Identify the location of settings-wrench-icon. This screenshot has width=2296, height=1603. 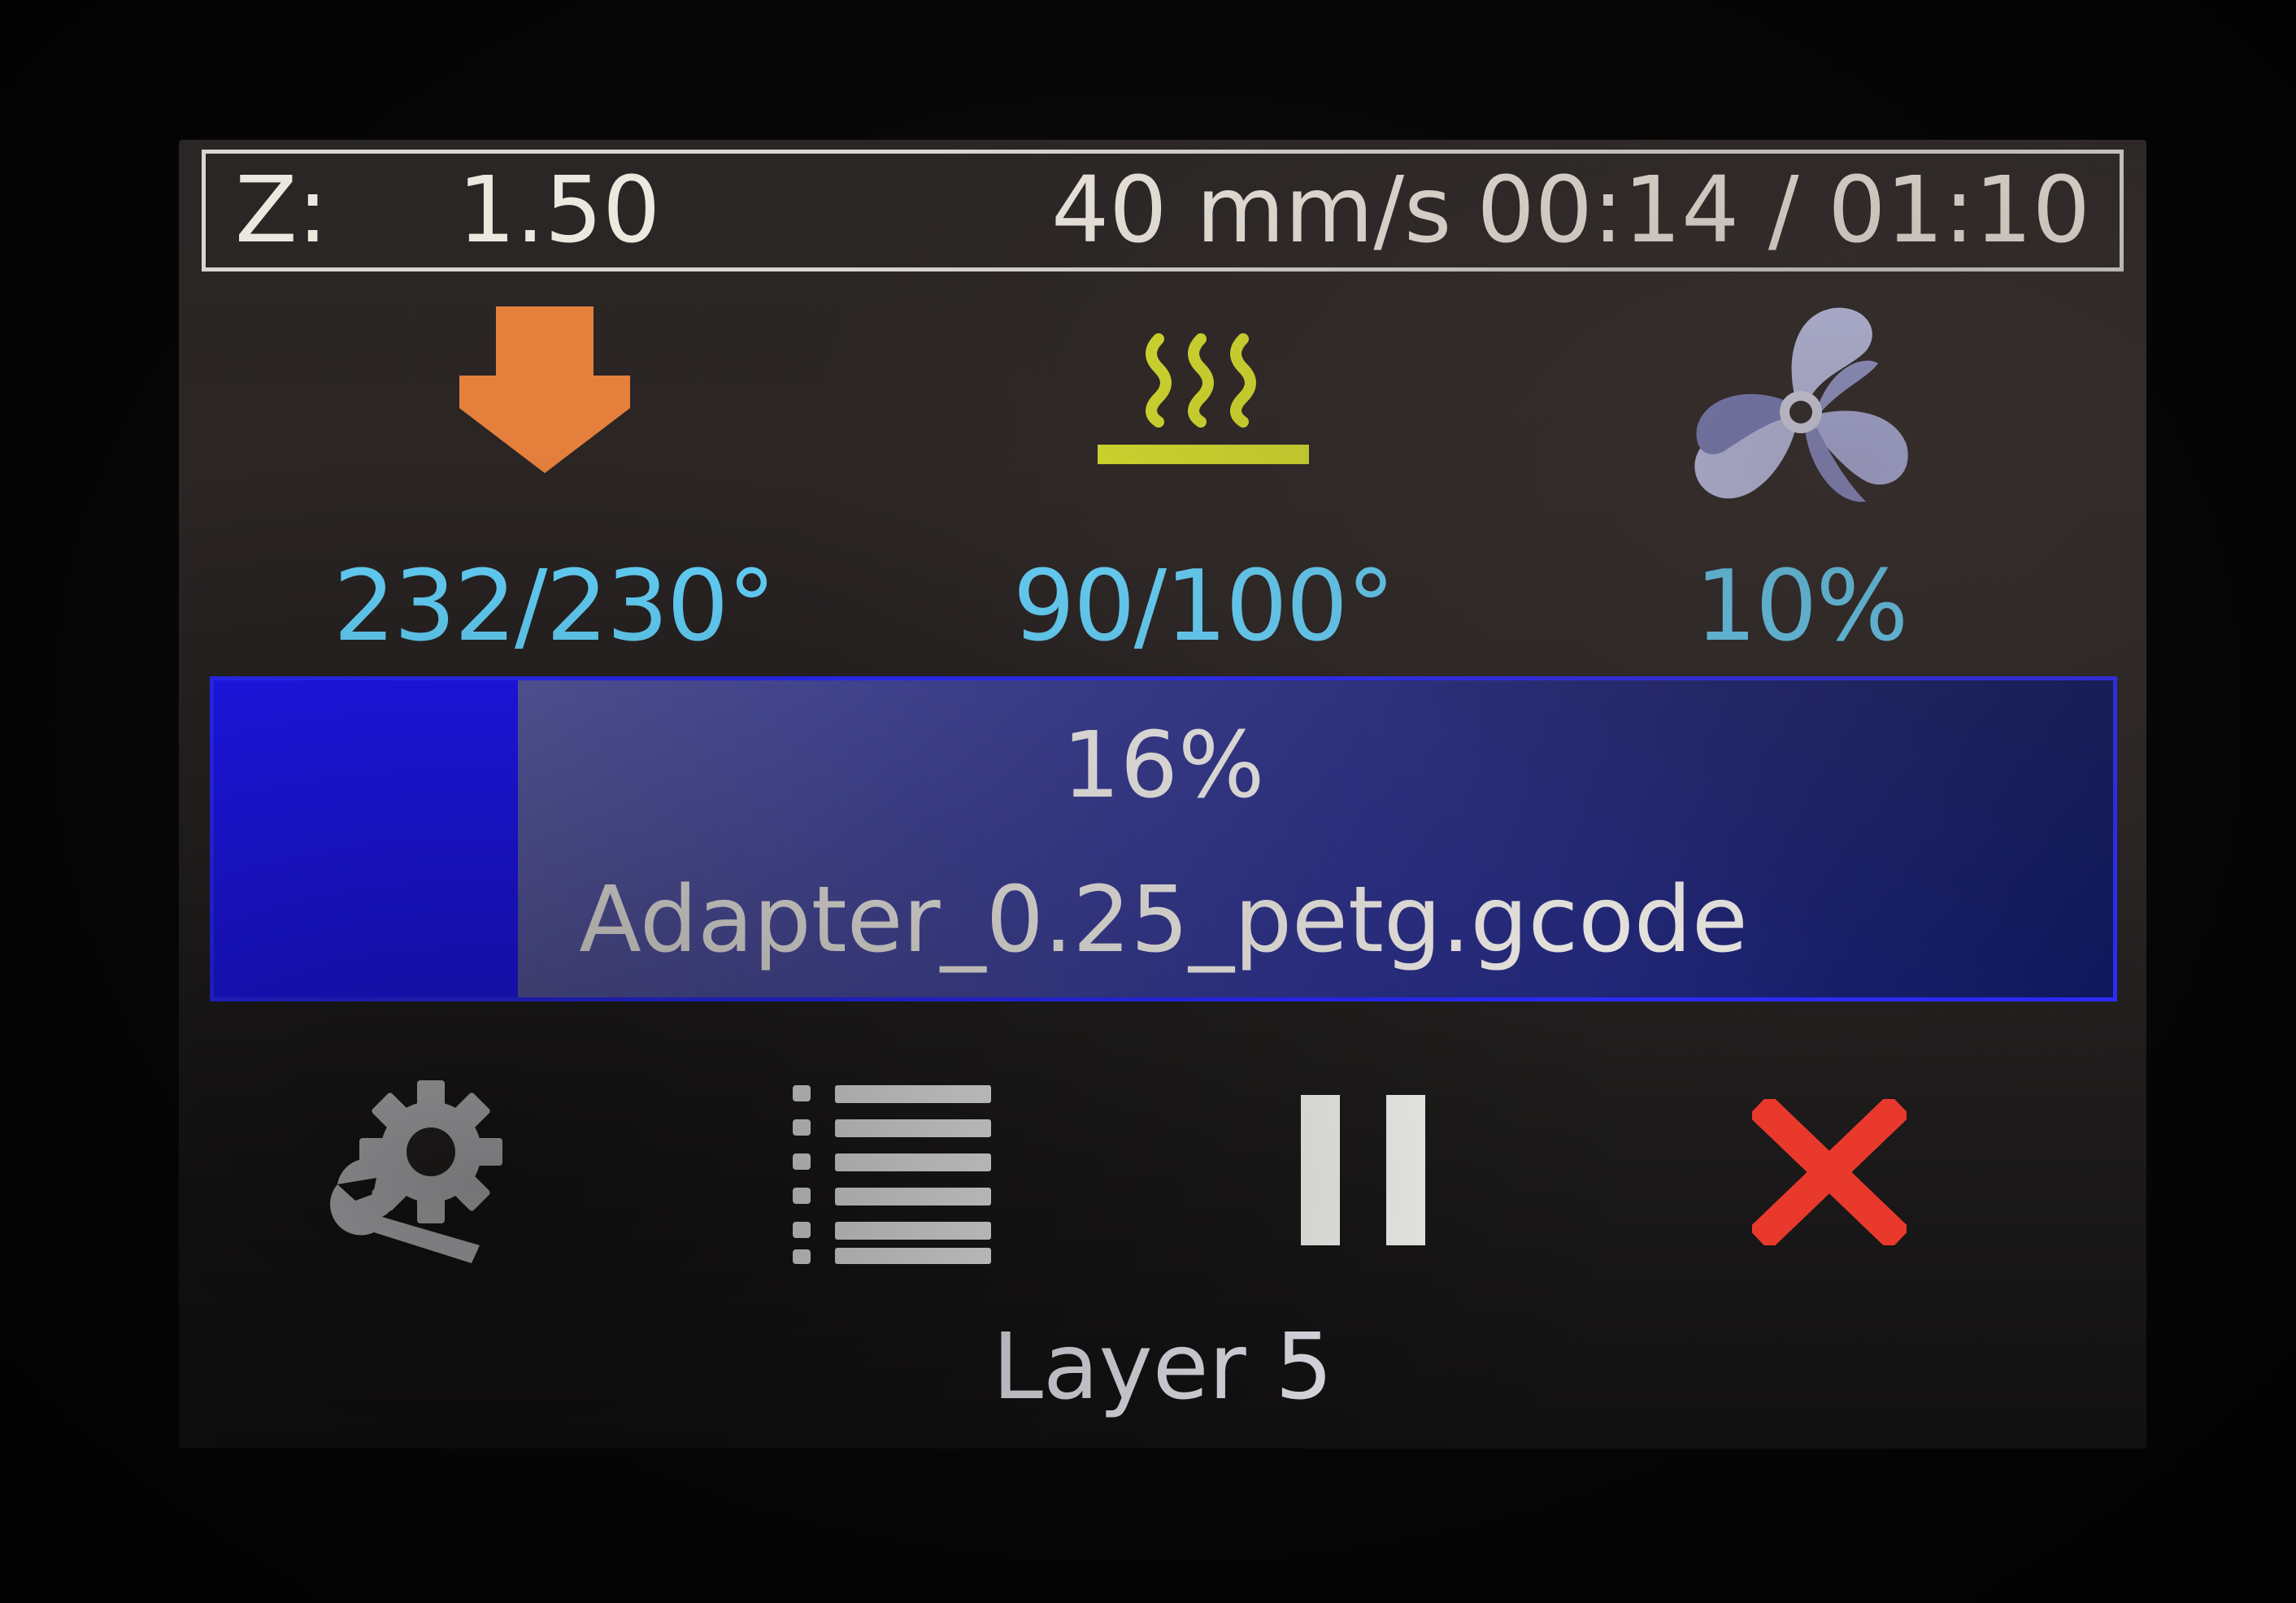
(416, 1171).